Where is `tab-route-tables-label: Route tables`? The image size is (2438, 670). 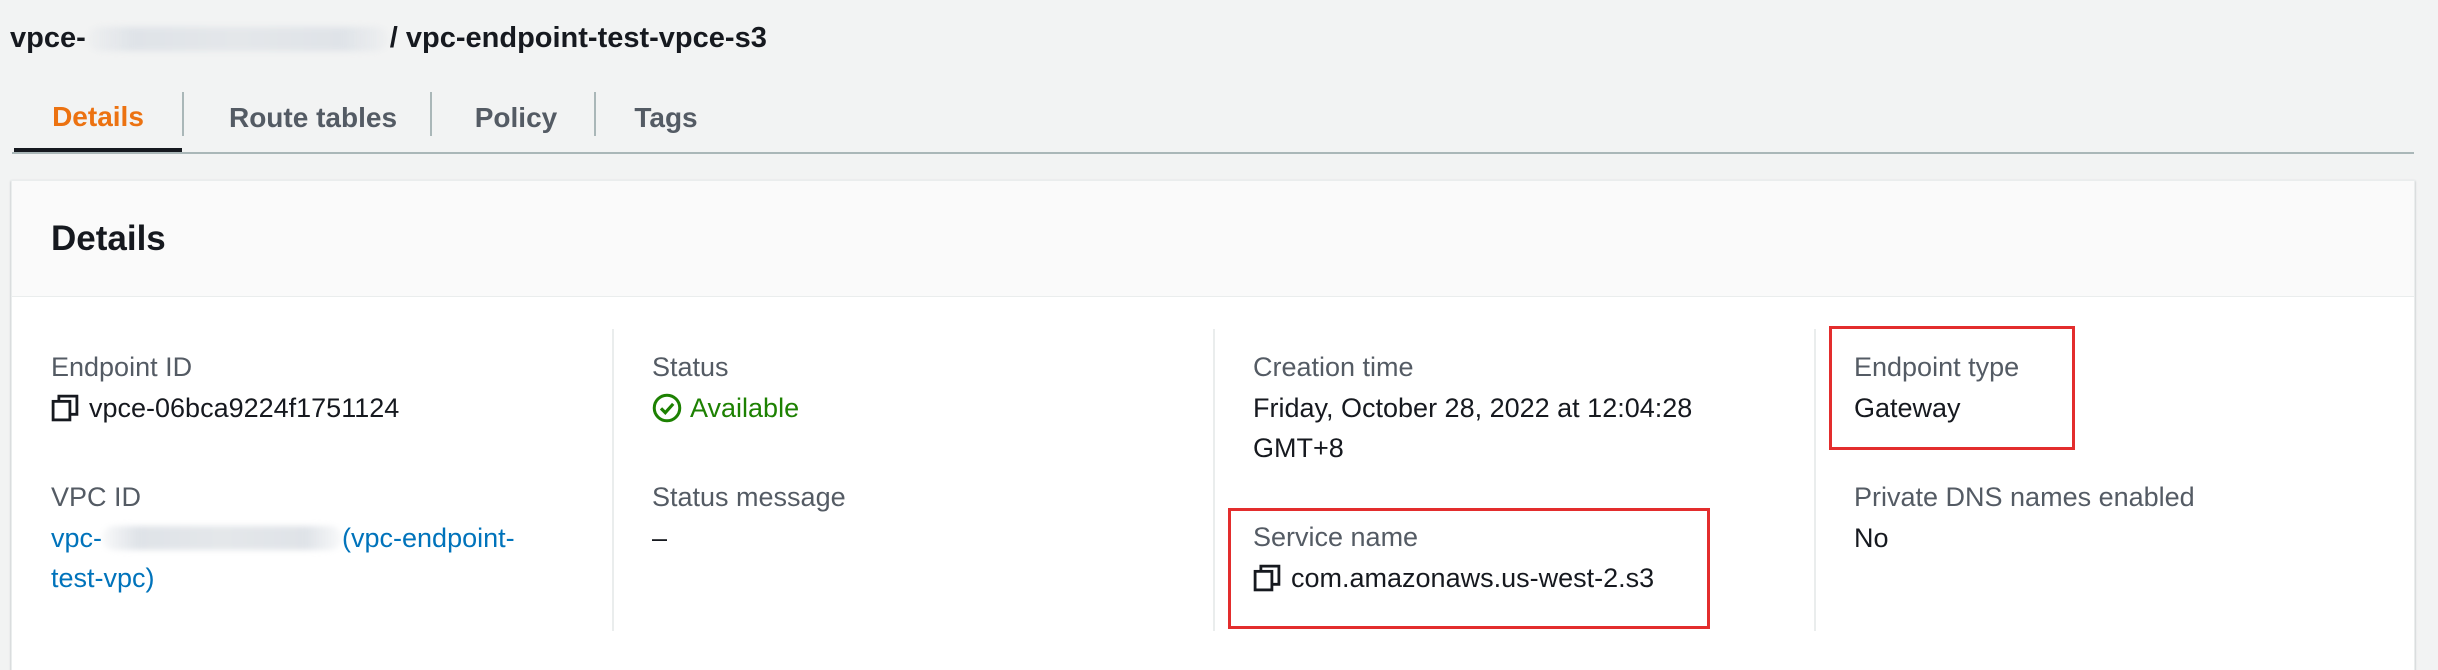
tab-route-tables-label: Route tables is located at coordinates (313, 117).